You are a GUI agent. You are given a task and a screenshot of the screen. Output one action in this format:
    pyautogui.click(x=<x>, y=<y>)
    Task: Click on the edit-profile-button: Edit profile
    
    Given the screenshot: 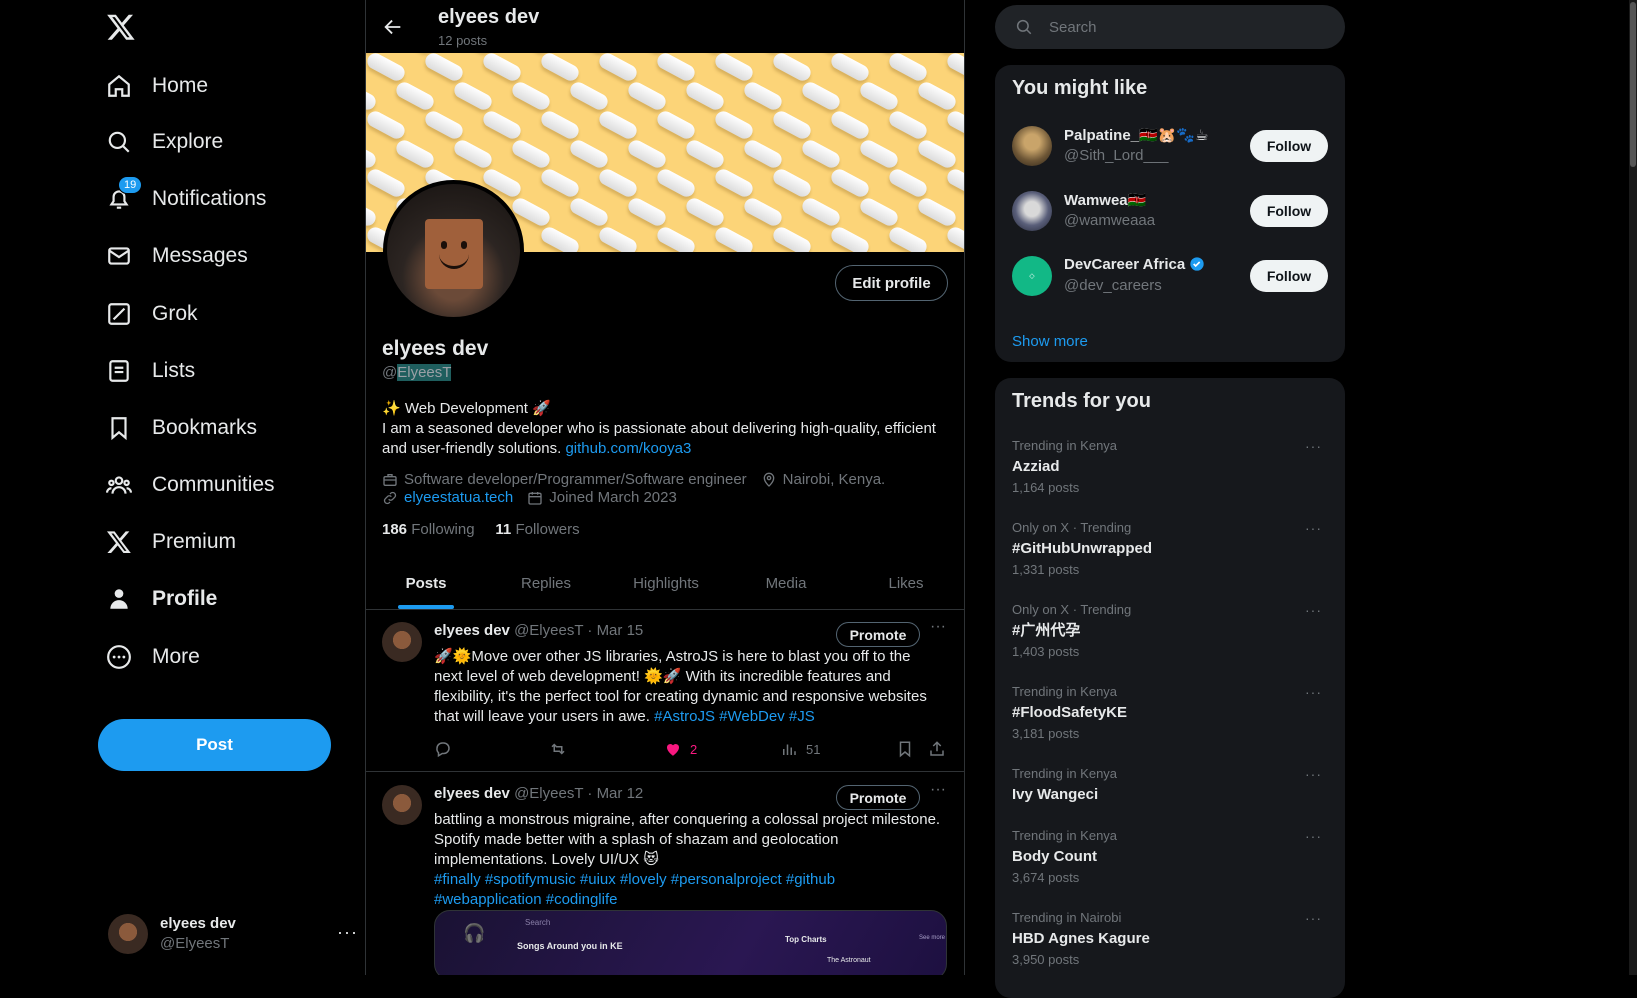 What is the action you would take?
    pyautogui.click(x=891, y=283)
    